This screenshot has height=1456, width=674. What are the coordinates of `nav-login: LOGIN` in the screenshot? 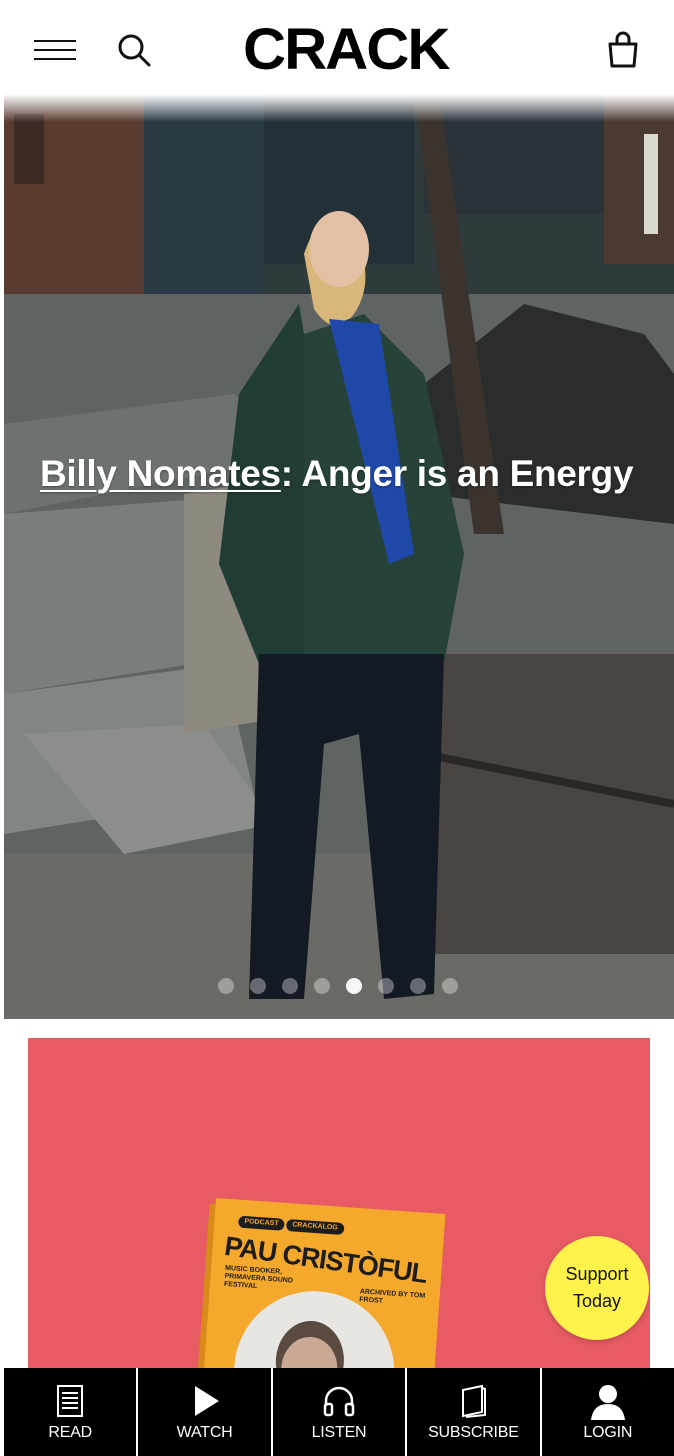 It's located at (606, 1412).